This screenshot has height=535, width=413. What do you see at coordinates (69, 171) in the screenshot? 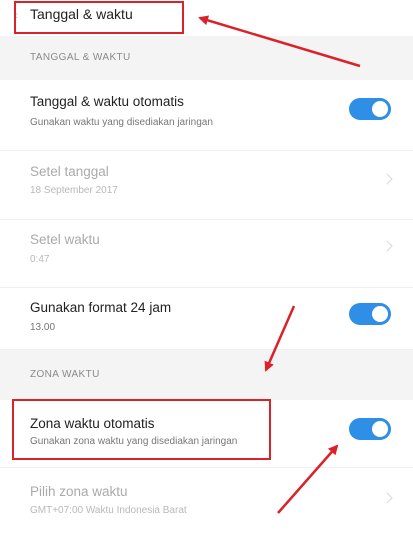
I see `set-date-title: Setel tanggal` at bounding box center [69, 171].